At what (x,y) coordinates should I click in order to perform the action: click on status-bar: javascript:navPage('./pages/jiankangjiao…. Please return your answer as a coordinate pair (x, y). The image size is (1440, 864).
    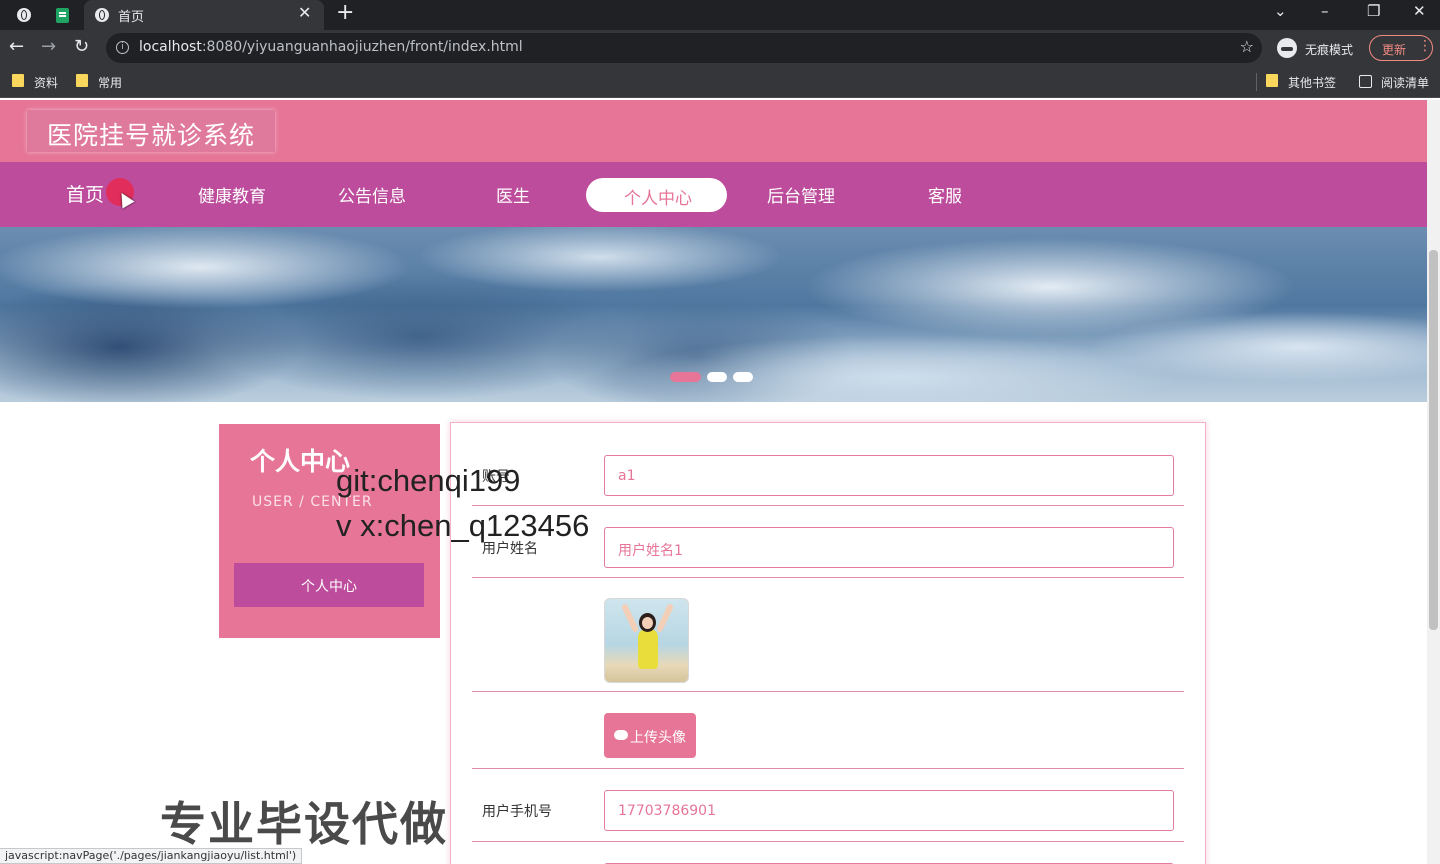
    Looking at the image, I should click on (151, 856).